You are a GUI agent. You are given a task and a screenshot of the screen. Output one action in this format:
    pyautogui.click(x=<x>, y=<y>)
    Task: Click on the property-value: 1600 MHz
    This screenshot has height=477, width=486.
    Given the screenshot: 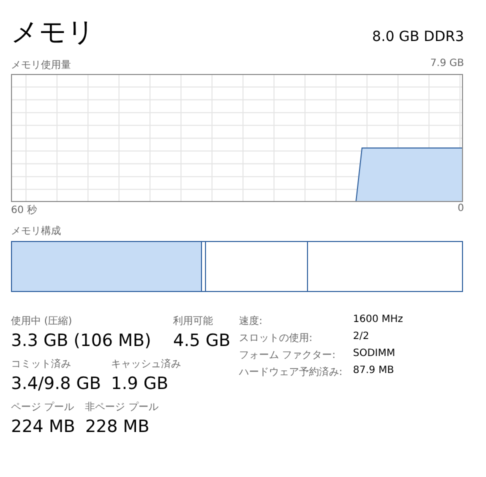 What is the action you would take?
    pyautogui.click(x=378, y=320)
    